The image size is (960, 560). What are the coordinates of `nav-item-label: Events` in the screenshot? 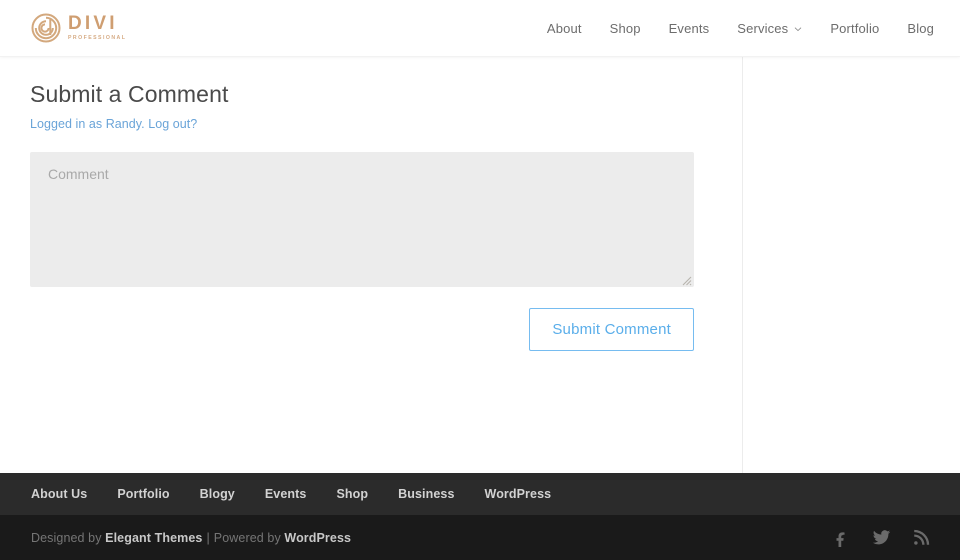 It's located at (689, 28).